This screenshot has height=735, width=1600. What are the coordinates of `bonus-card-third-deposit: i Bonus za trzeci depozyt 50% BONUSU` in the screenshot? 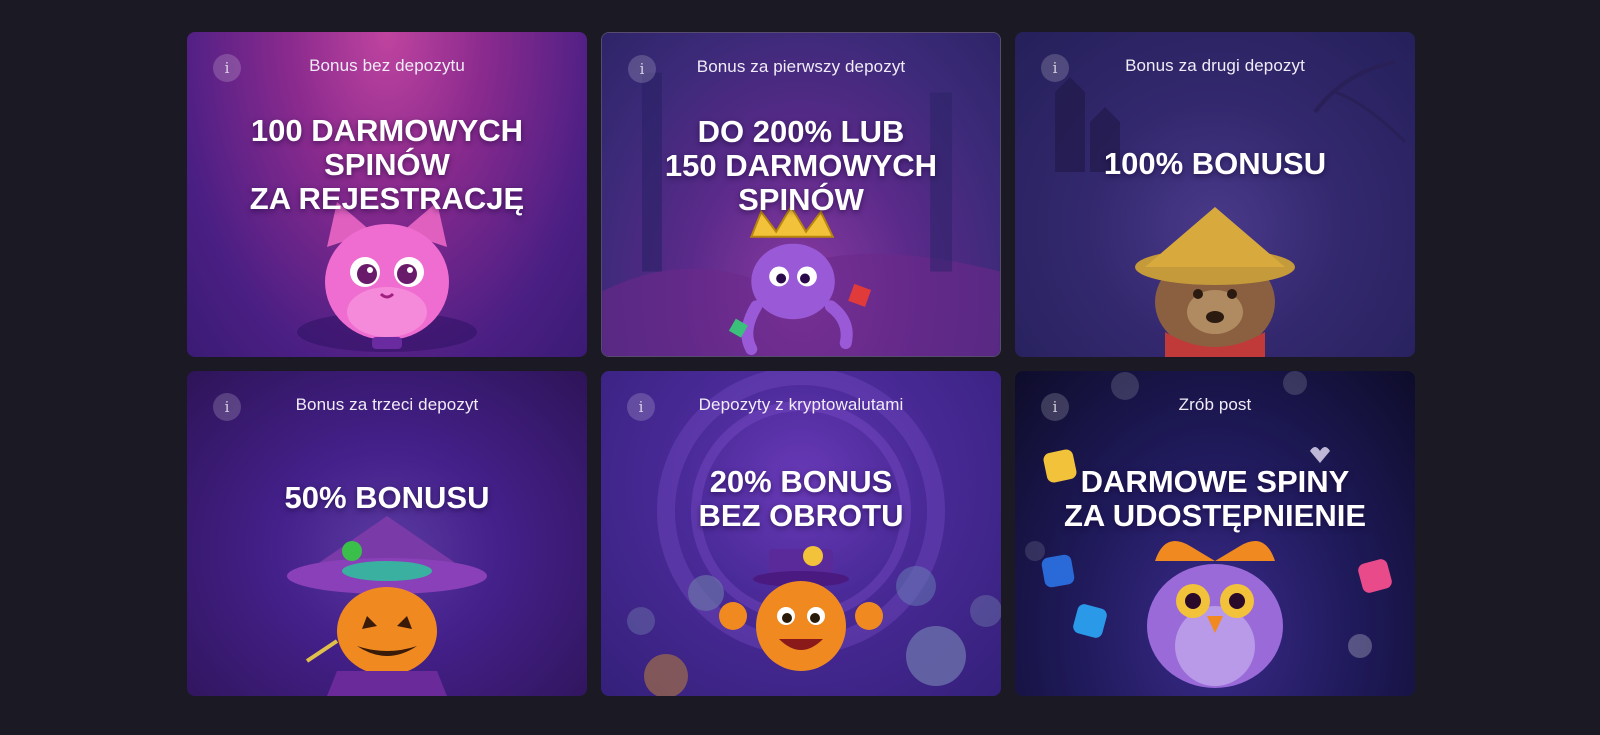 It's located at (387, 533).